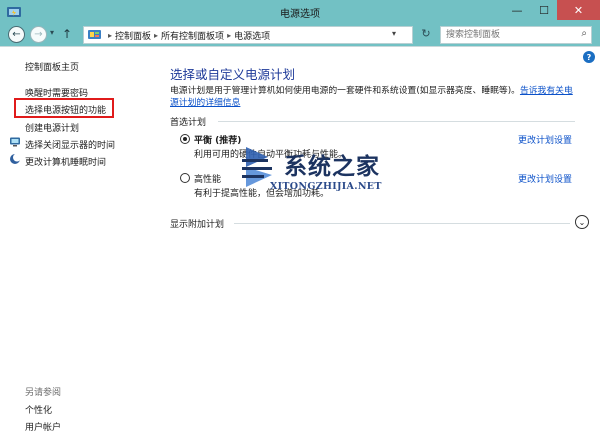 The width and height of the screenshot is (600, 447). What do you see at coordinates (394, 33) in the screenshot?
I see `address-dropdown-icon: ▾` at bounding box center [394, 33].